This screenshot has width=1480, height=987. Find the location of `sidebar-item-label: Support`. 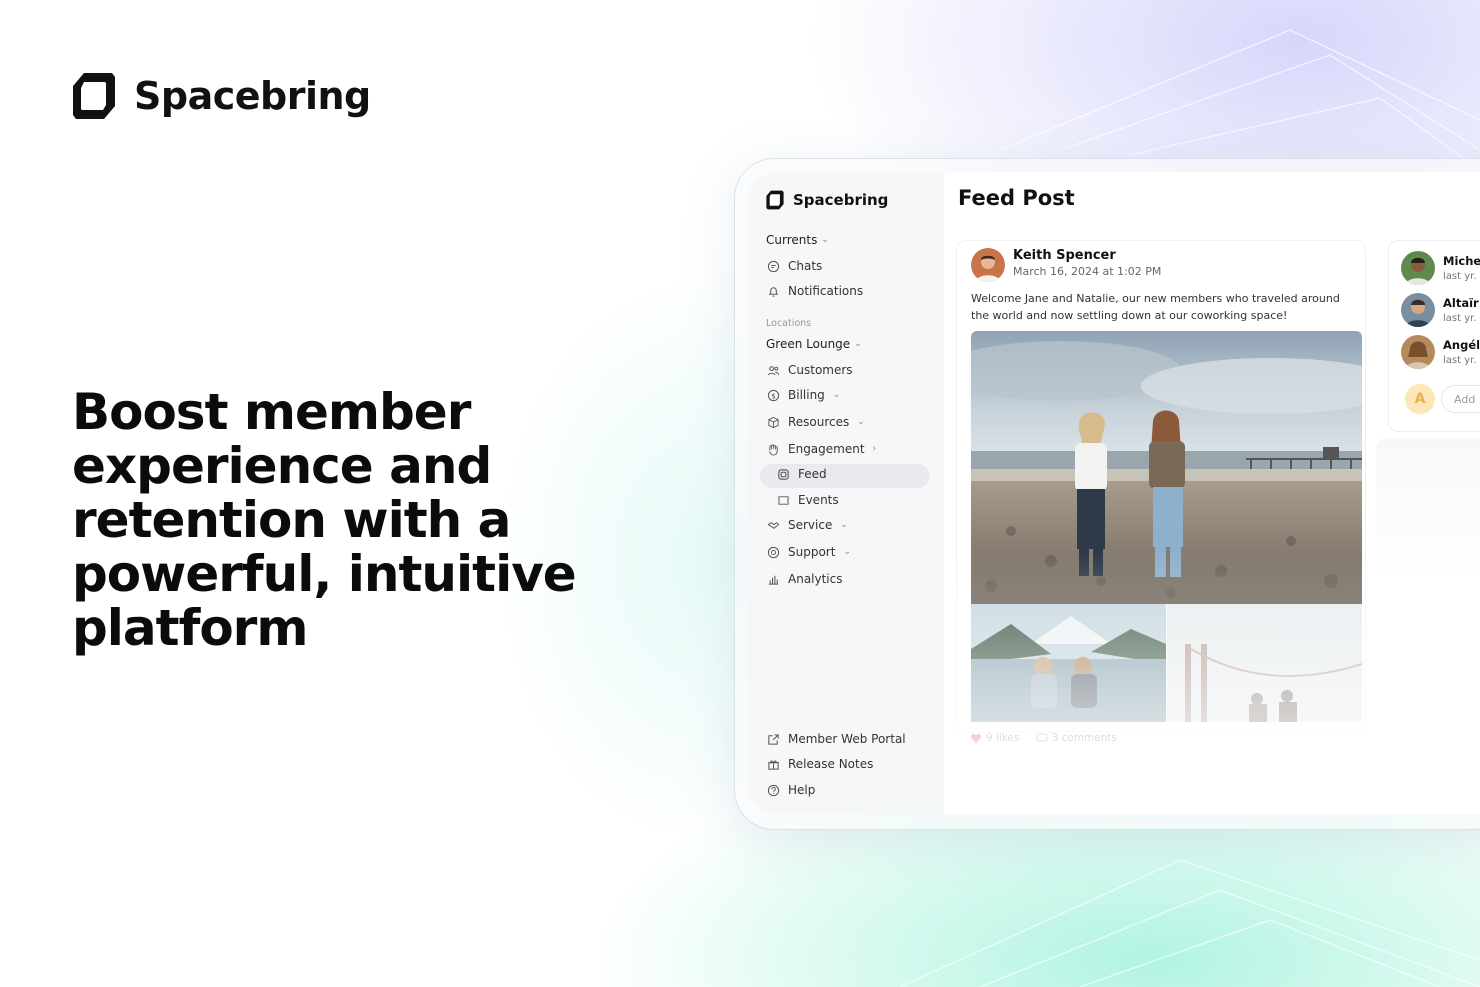

sidebar-item-label: Support is located at coordinates (812, 552).